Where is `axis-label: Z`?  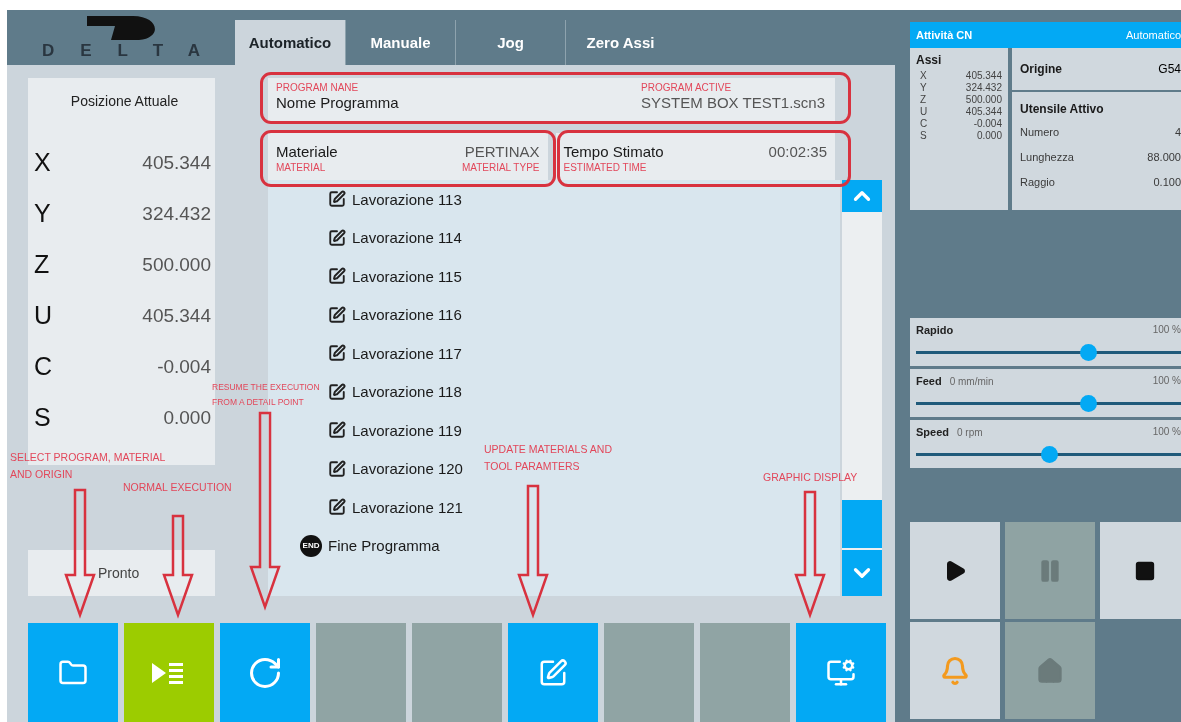
axis-label: Z is located at coordinates (42, 264).